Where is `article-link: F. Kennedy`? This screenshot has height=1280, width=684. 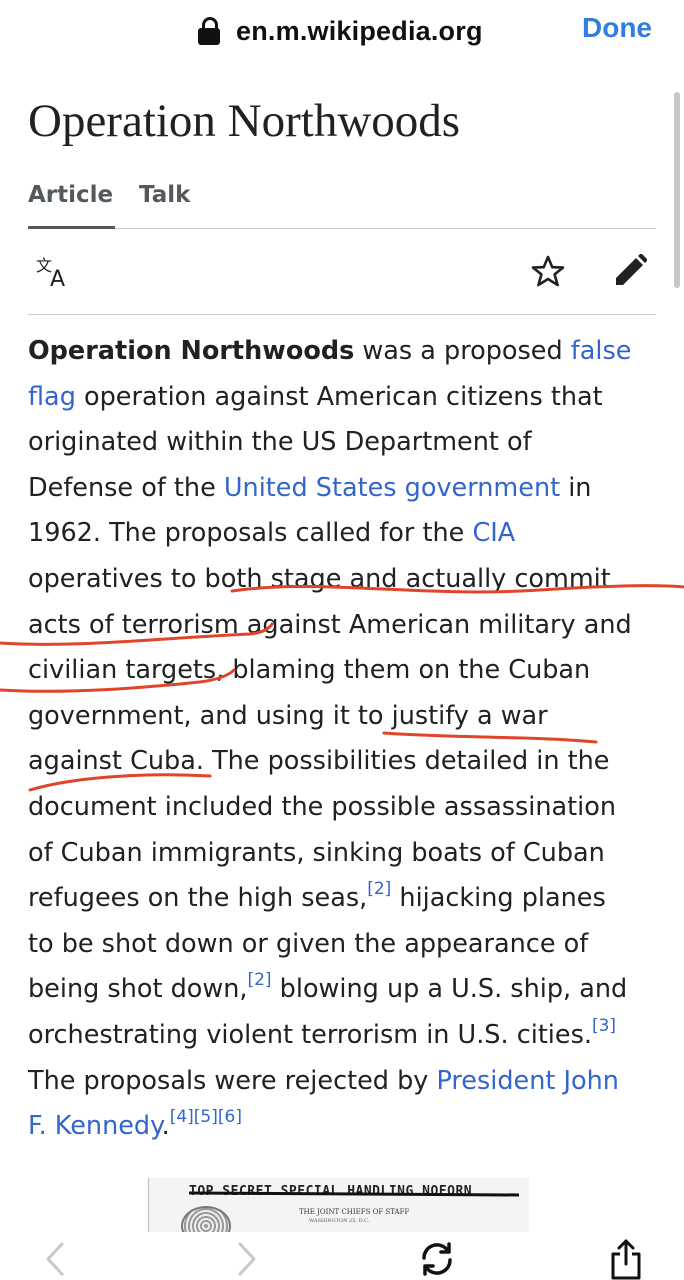 article-link: F. Kennedy is located at coordinates (95, 1126).